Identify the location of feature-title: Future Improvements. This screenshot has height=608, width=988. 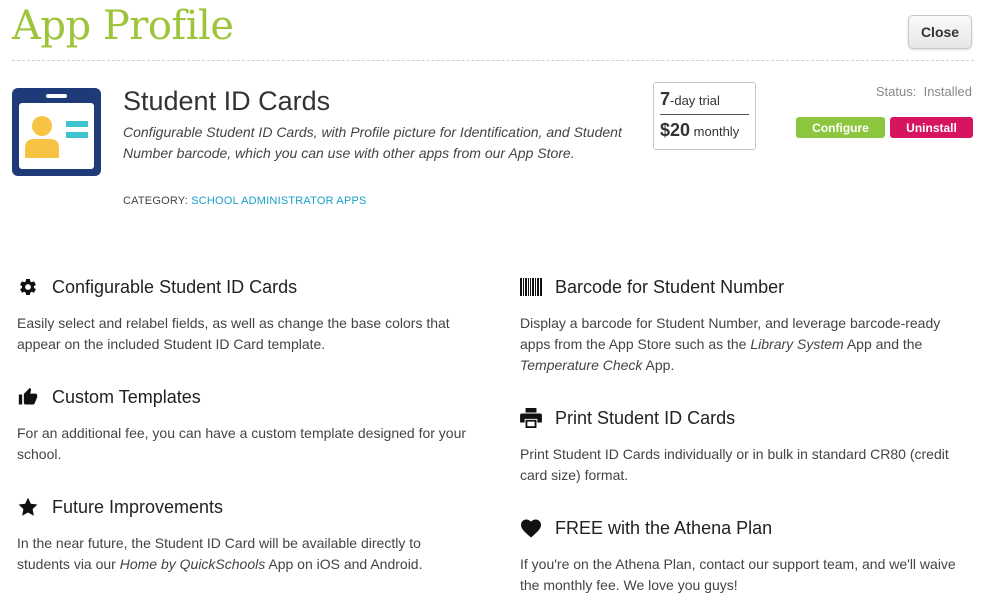
(138, 506).